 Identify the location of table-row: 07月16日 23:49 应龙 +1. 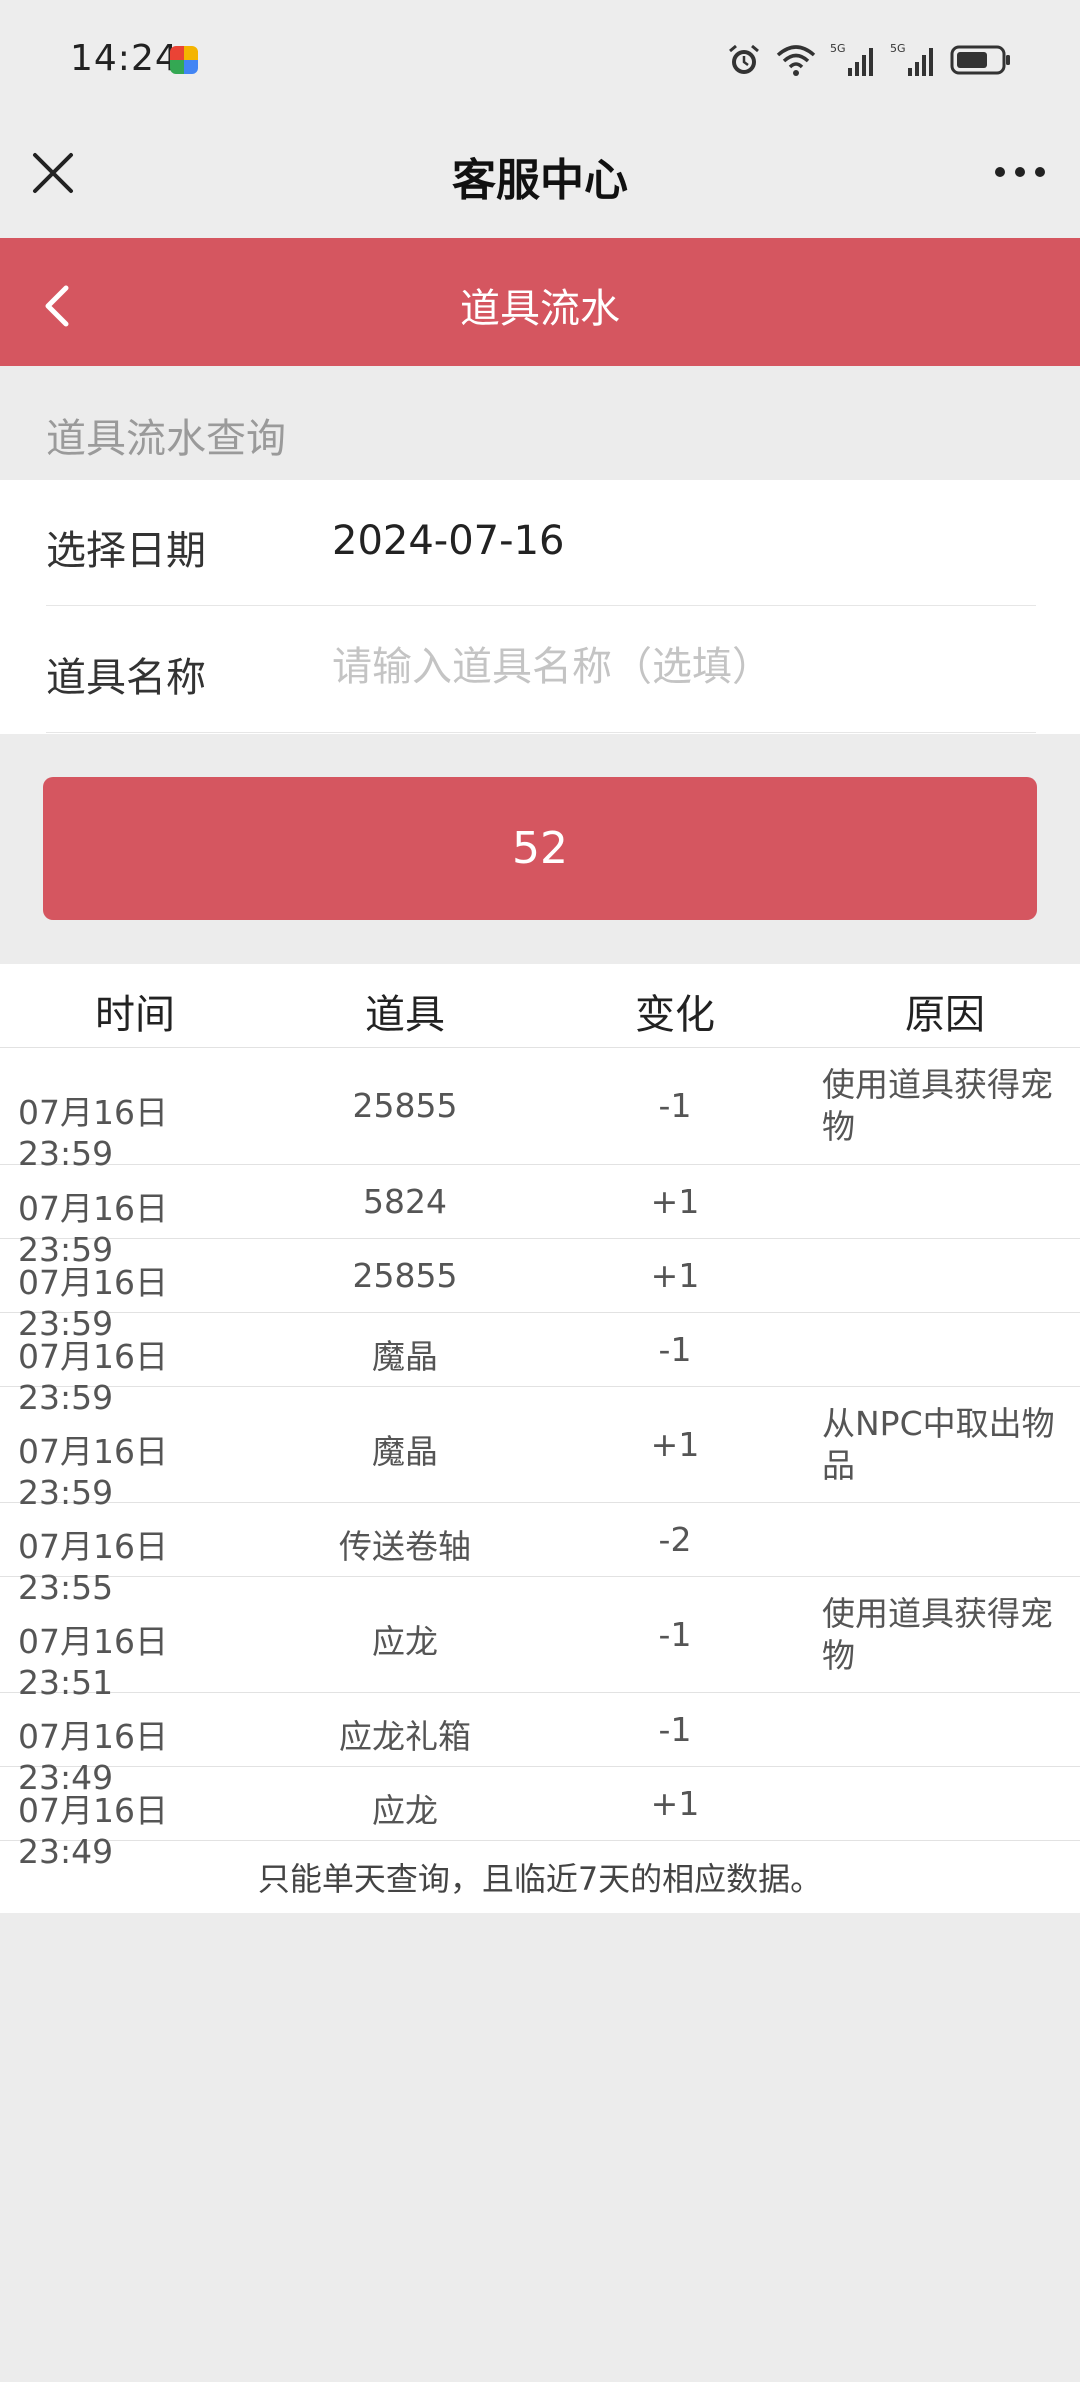
(540, 1819).